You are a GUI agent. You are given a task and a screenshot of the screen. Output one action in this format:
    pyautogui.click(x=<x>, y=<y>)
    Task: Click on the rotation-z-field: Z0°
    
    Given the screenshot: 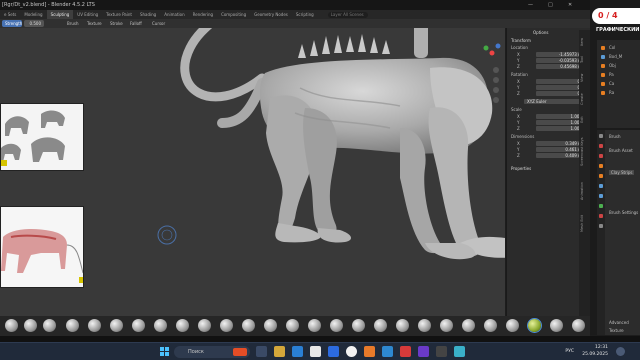 What is the action you would take?
    pyautogui.click(x=547, y=94)
    